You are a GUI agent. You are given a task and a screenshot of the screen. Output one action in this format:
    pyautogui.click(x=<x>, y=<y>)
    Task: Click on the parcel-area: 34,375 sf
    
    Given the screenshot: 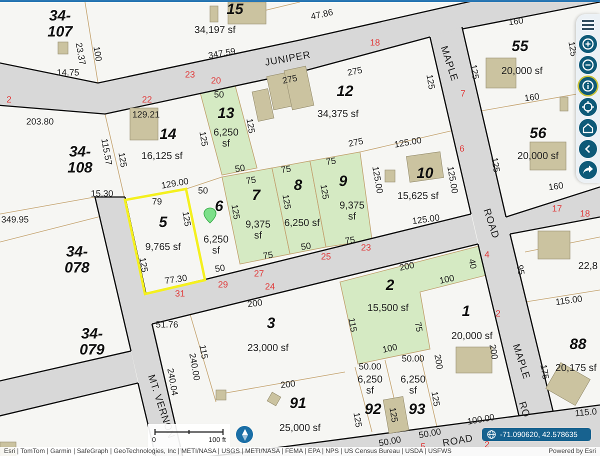 What is the action you would take?
    pyautogui.click(x=338, y=115)
    